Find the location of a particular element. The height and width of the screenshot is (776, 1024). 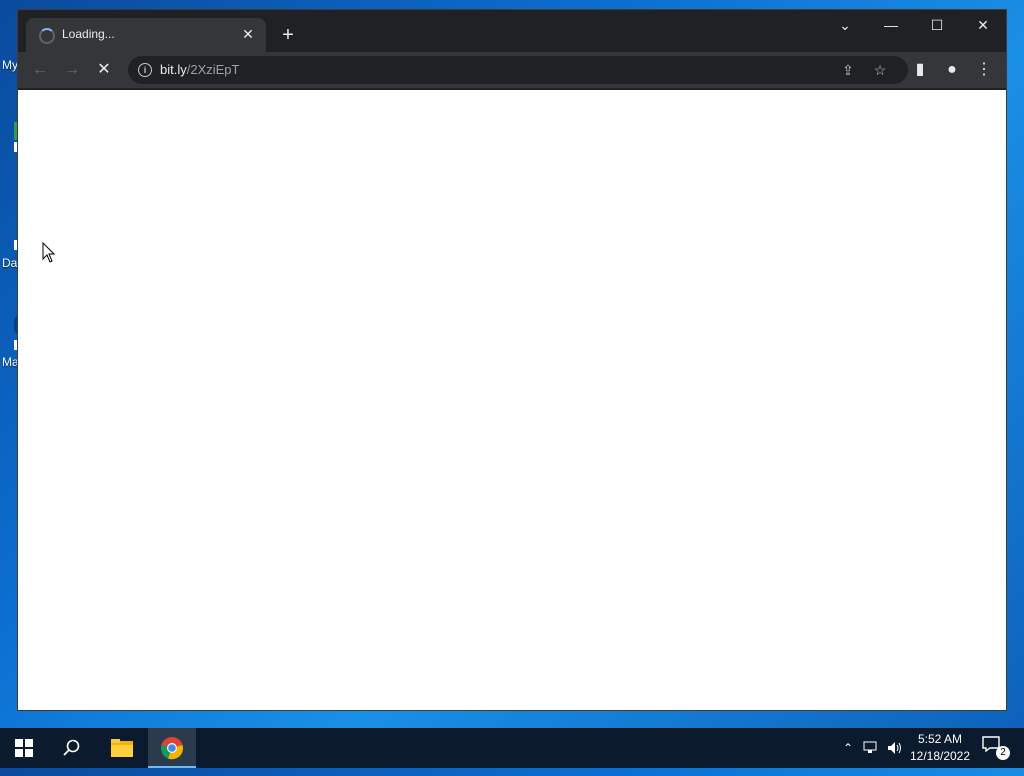

close-window-button: ✕ is located at coordinates (983, 25).